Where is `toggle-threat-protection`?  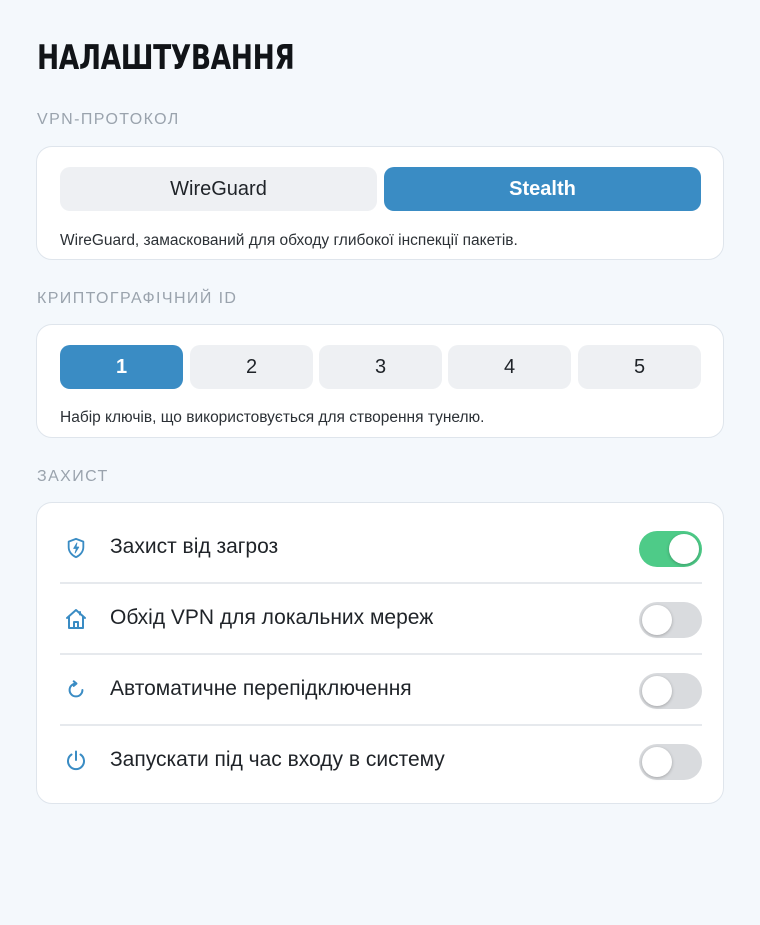
toggle-threat-protection is located at coordinates (670, 549).